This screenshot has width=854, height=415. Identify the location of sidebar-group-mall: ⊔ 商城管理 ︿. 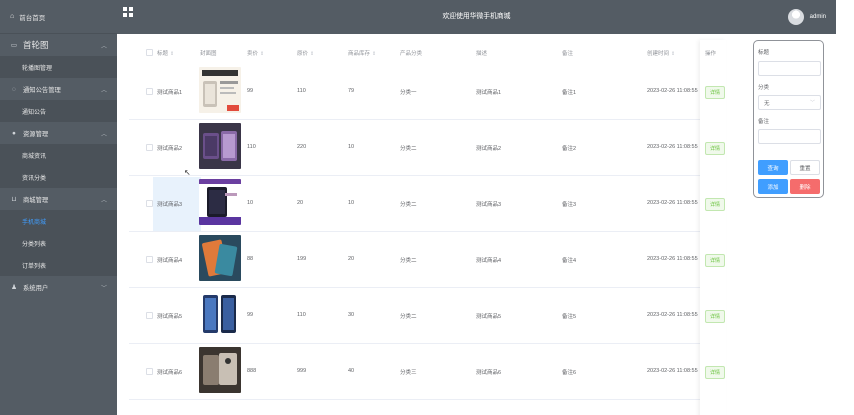
(58, 199).